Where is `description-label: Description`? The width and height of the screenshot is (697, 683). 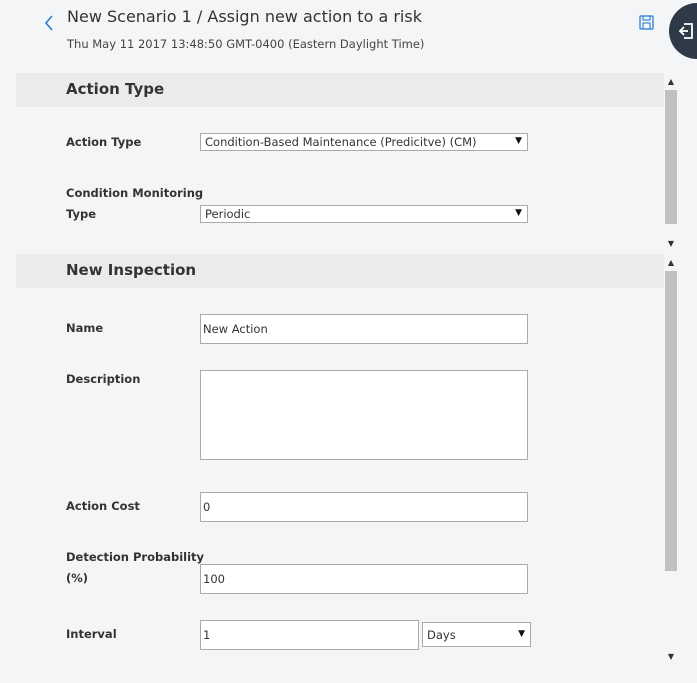
description-label: Description is located at coordinates (103, 379).